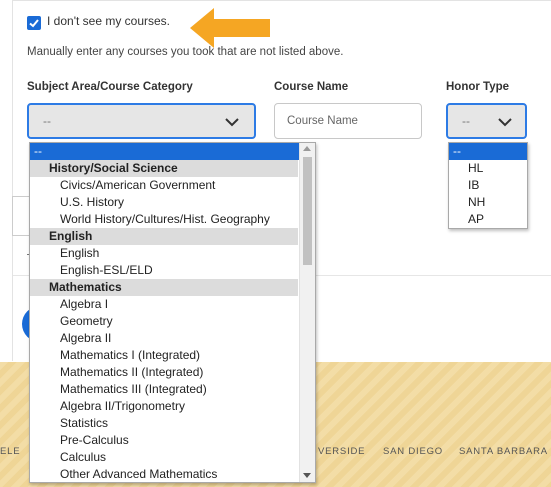 This screenshot has width=551, height=487. Describe the element at coordinates (172, 185) in the screenshot. I see `dropdown-option: Civics/American Government` at that location.